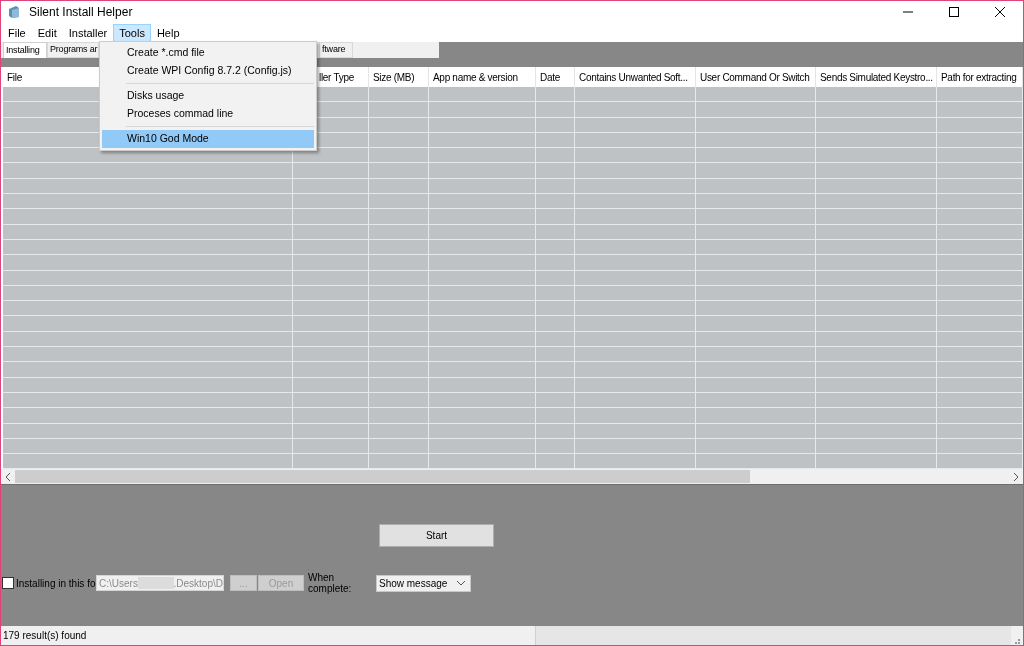 The image size is (1024, 646). I want to click on scroll-right-icon, so click(1016, 476).